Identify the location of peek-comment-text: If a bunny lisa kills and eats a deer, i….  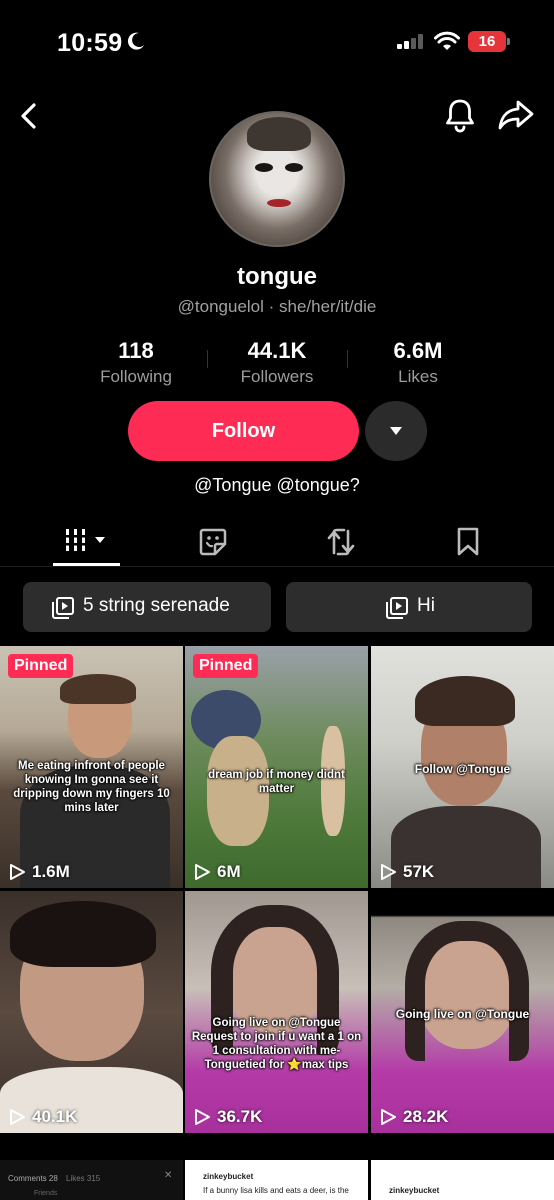
(276, 1190).